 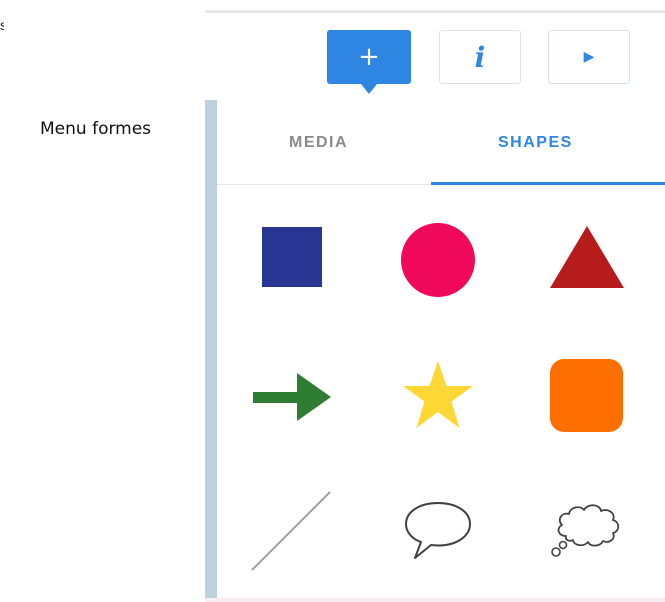 What do you see at coordinates (318, 143) in the screenshot?
I see `tab-media: MEDIA` at bounding box center [318, 143].